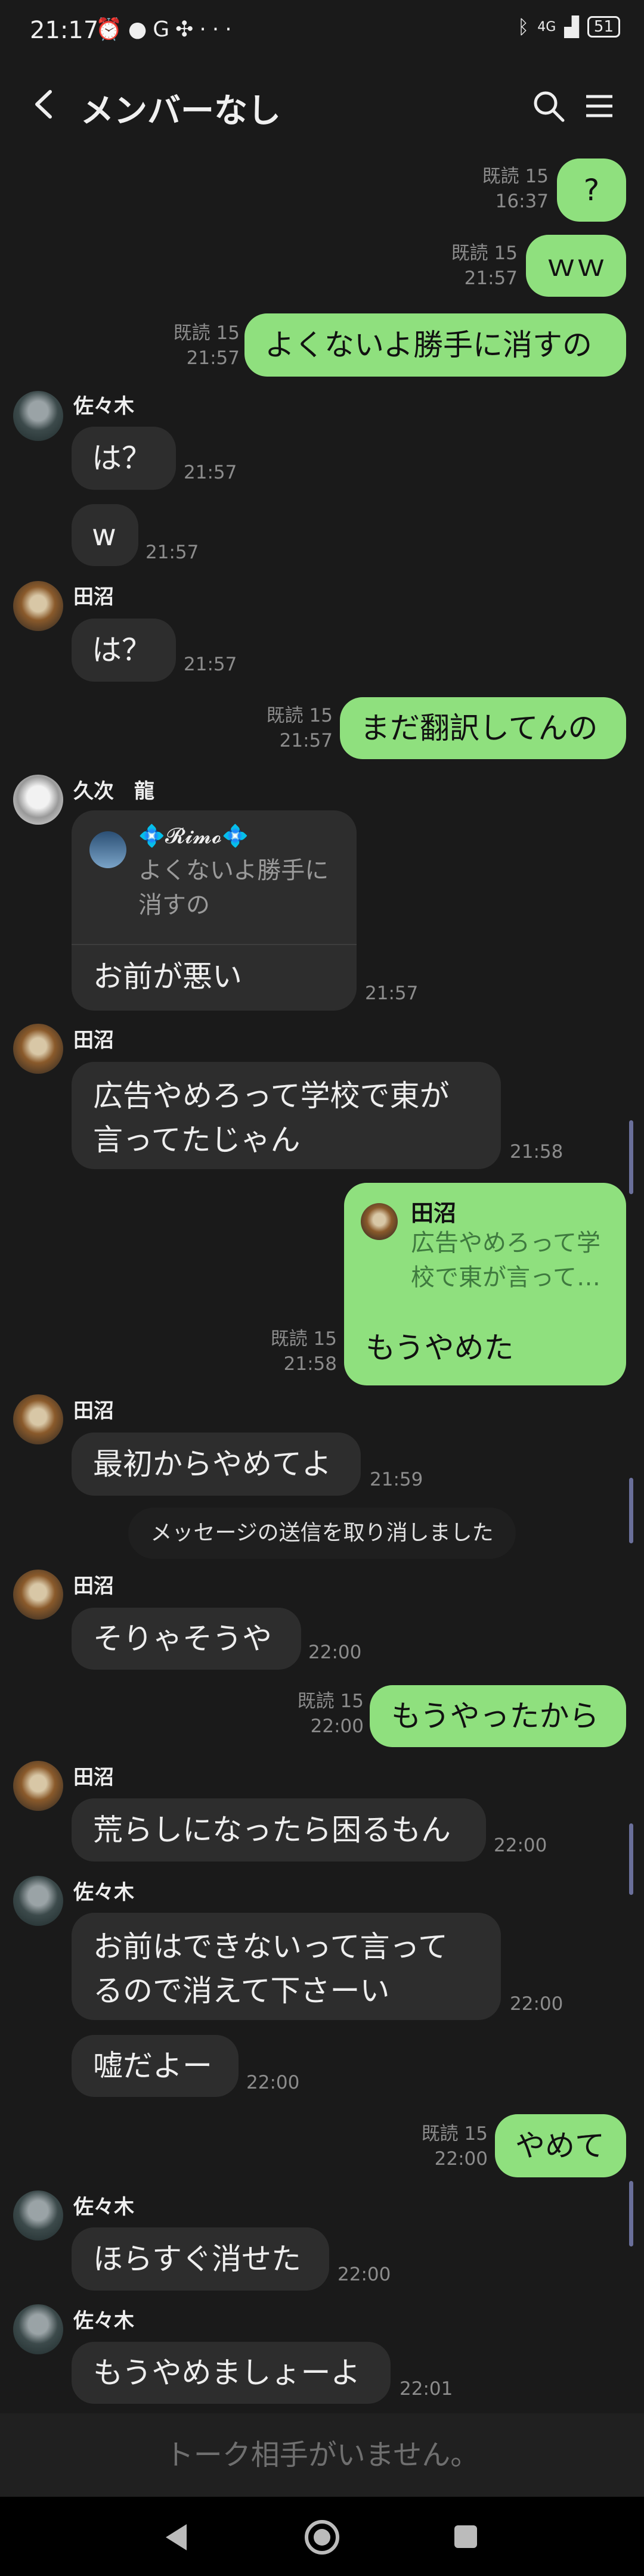 The height and width of the screenshot is (2576, 644). What do you see at coordinates (181, 111) in the screenshot?
I see `chat-title: メンバーなし` at bounding box center [181, 111].